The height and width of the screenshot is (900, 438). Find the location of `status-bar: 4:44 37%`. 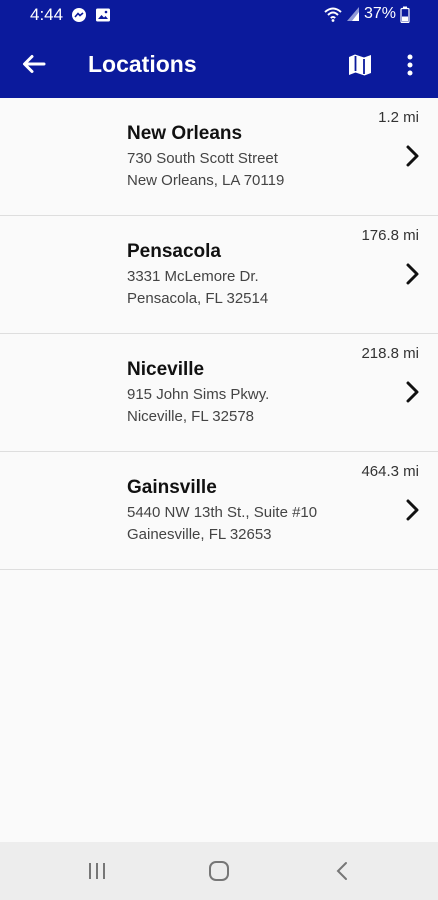

status-bar: 4:44 37% is located at coordinates (219, 15).